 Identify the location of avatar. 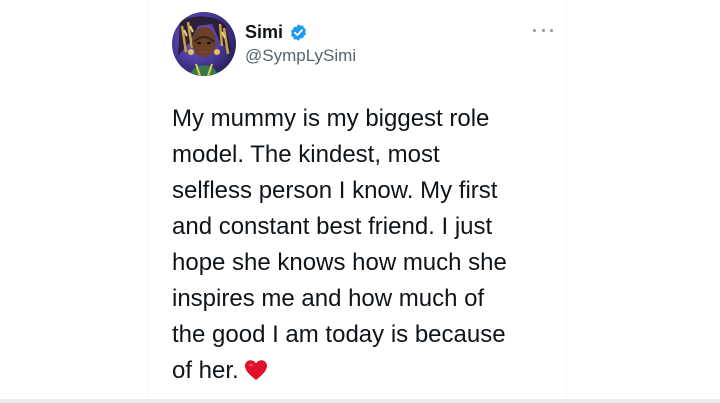
(204, 44).